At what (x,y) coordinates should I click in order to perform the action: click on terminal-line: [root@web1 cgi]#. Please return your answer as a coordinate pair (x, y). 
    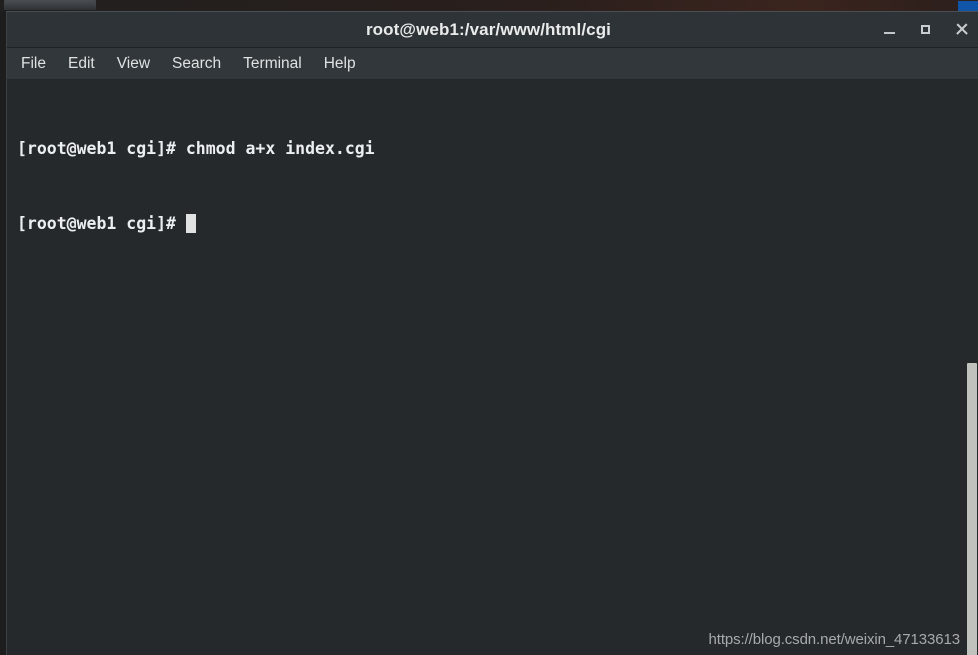
    Looking at the image, I should click on (497, 223).